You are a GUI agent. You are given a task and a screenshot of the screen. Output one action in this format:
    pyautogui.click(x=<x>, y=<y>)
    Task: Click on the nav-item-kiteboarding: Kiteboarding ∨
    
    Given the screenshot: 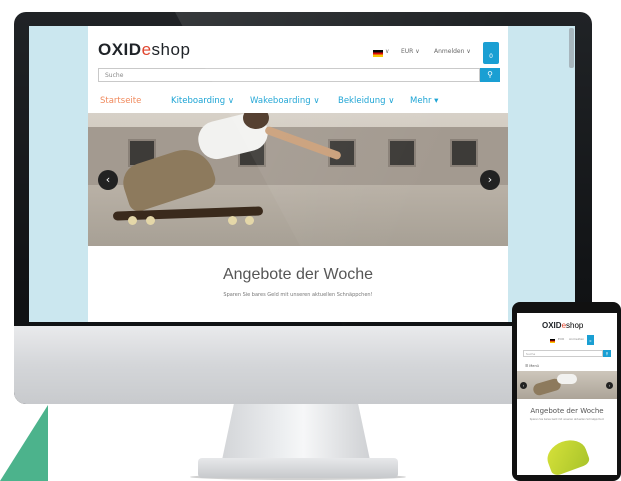 What is the action you would take?
    pyautogui.click(x=202, y=101)
    